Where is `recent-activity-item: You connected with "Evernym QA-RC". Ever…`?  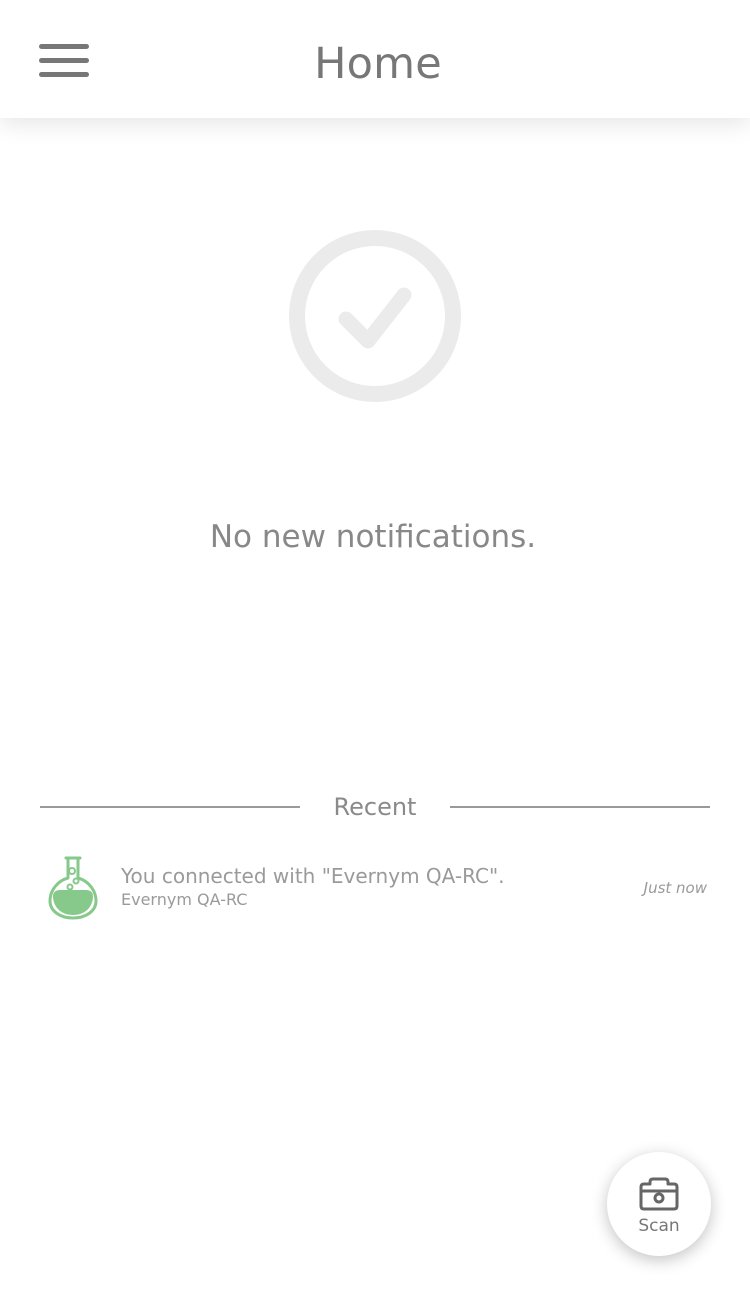
recent-activity-item: You connected with "Evernym QA-RC". Ever… is located at coordinates (375, 888).